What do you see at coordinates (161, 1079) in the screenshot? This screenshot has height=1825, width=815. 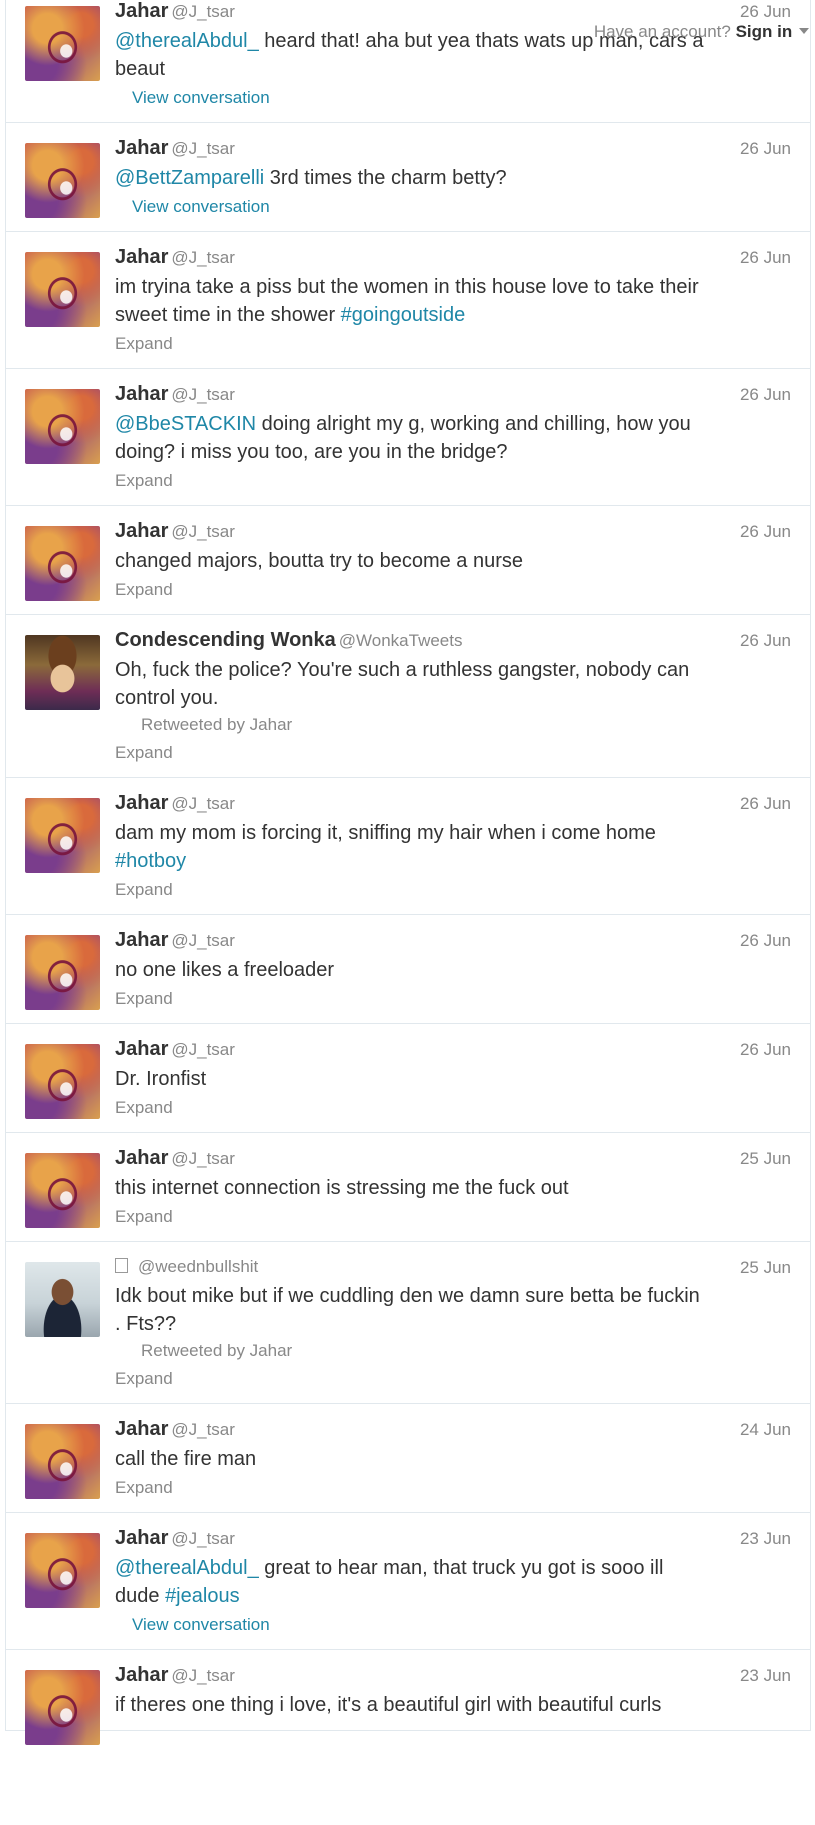 I see `tweet-text-segment: Dr. Ironfist` at bounding box center [161, 1079].